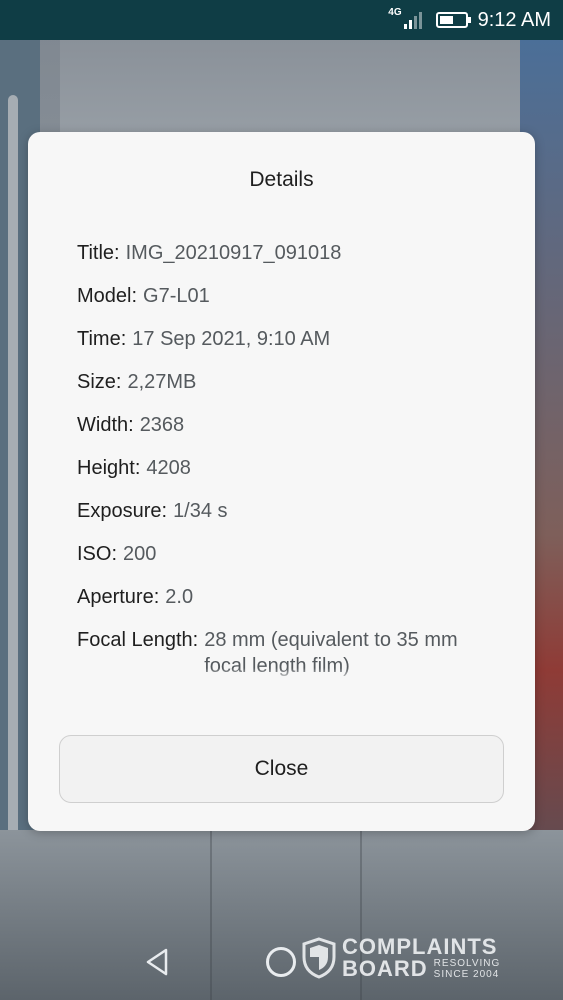 The width and height of the screenshot is (563, 1000). What do you see at coordinates (467, 963) in the screenshot?
I see `watermark-sub1: RESOLVING` at bounding box center [467, 963].